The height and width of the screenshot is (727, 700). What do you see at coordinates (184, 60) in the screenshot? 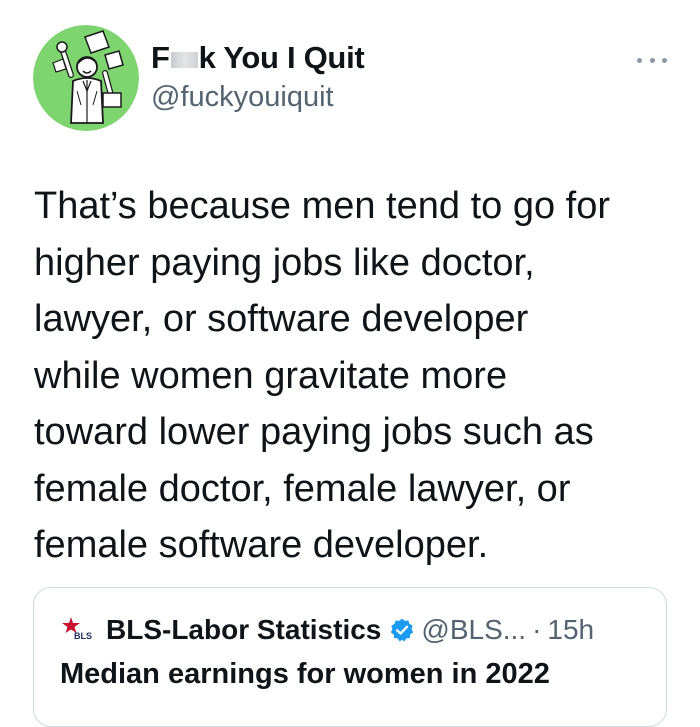
I see `censor-blur` at bounding box center [184, 60].